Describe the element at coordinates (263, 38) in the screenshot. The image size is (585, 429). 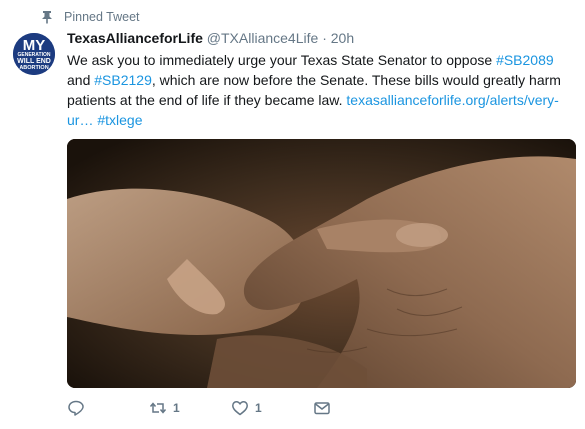
I see `author-handle: @TXAlliance4Life` at that location.